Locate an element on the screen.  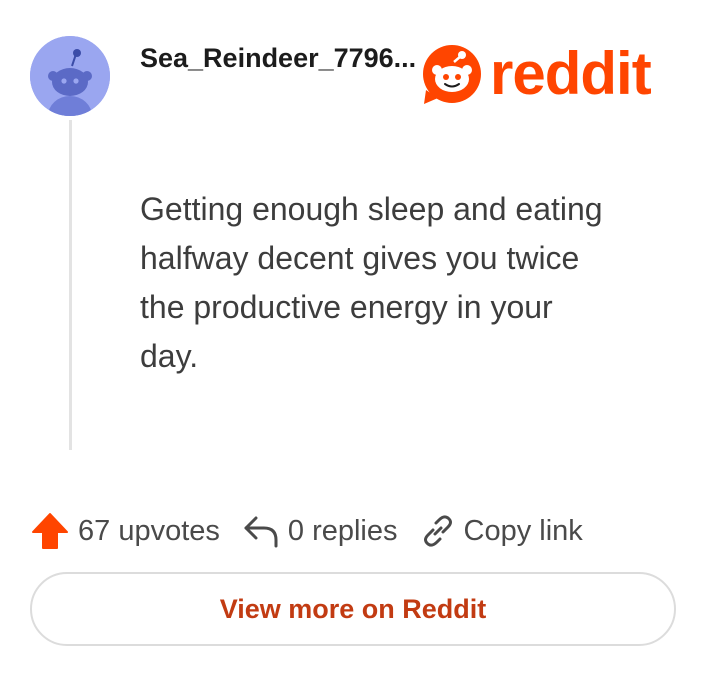
reply-button: 0 replies is located at coordinates (320, 531).